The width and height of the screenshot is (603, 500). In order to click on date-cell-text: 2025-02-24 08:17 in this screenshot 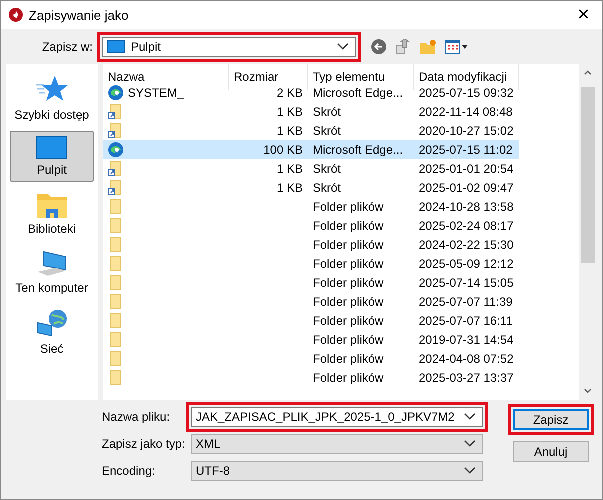, I will do `click(466, 226)`.